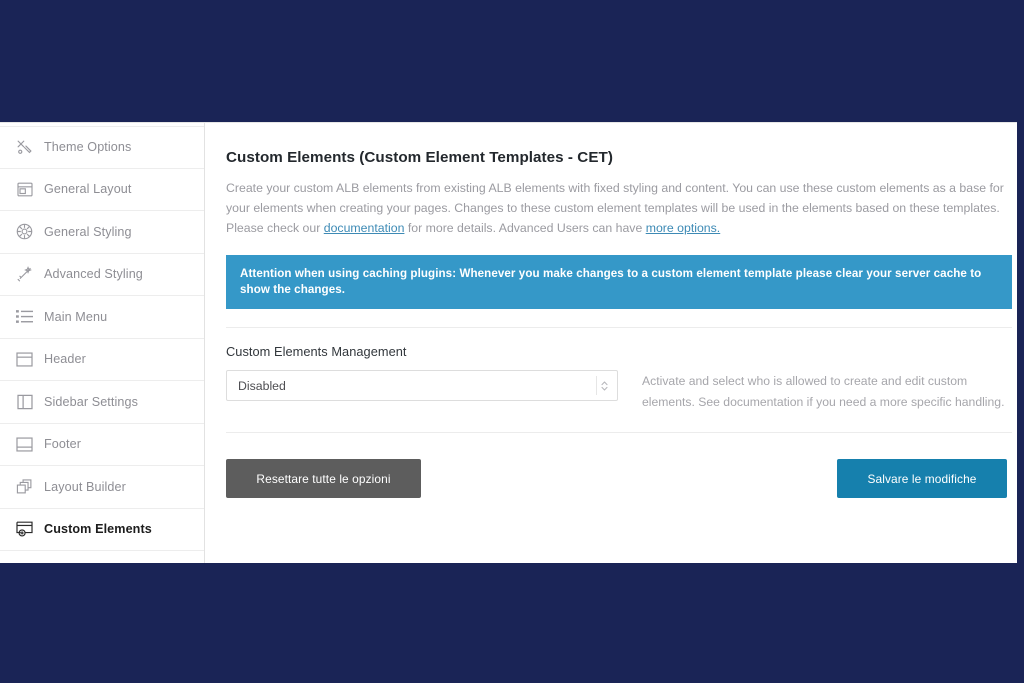 The image size is (1024, 683). What do you see at coordinates (102, 359) in the screenshot?
I see `sidebar-item-header: Header` at bounding box center [102, 359].